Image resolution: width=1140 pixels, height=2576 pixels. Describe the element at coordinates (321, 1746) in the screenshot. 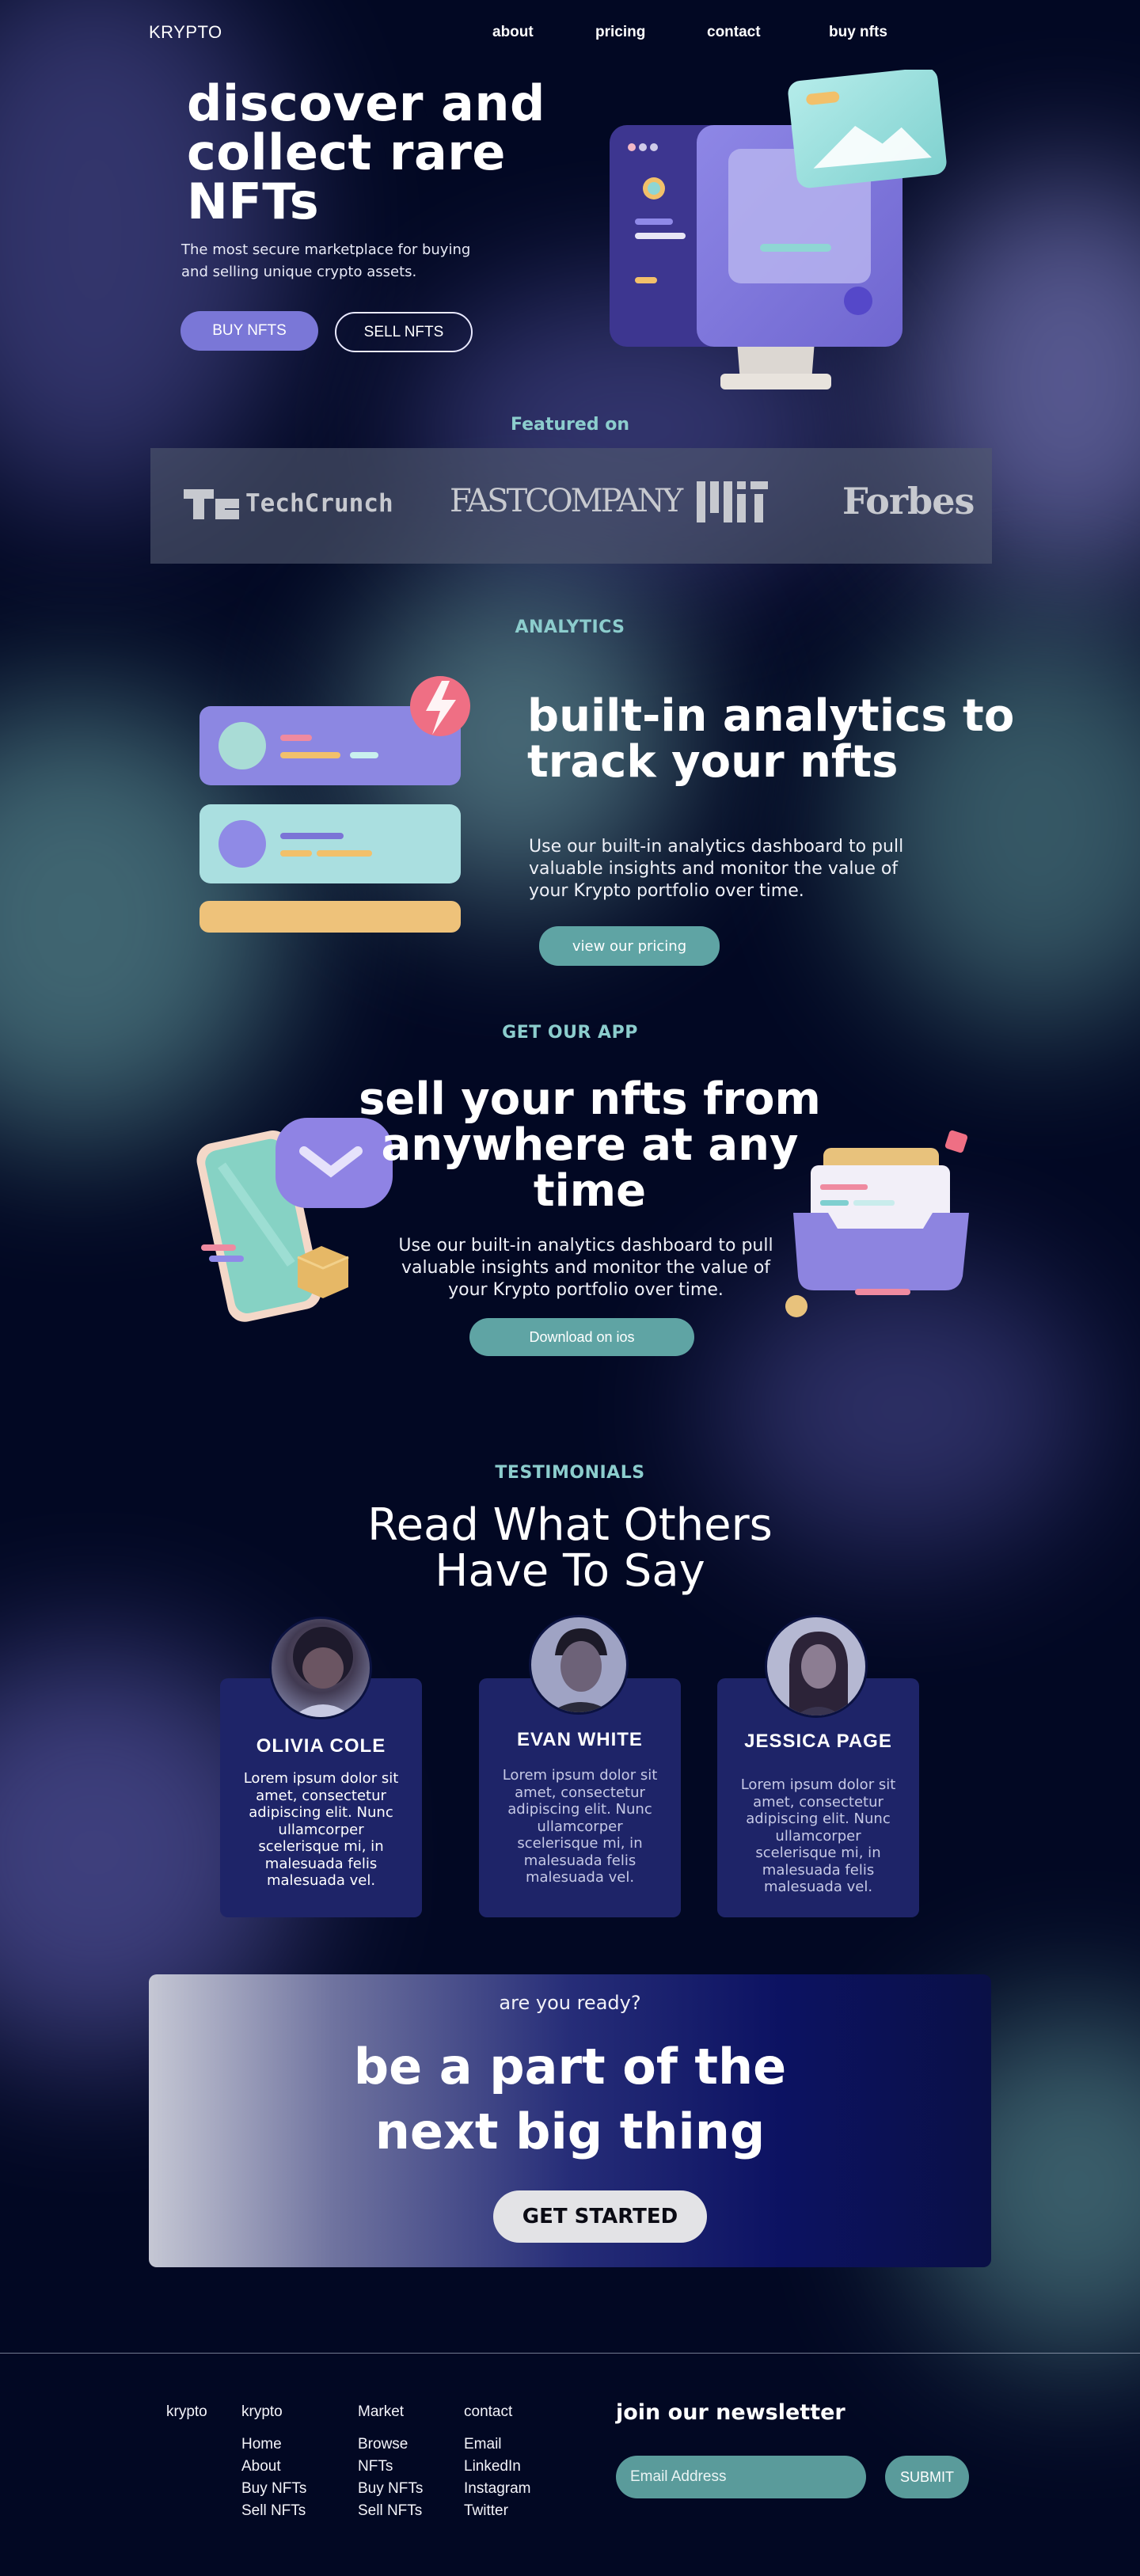

I see `testimonial-name: OLIVIA COLE` at that location.